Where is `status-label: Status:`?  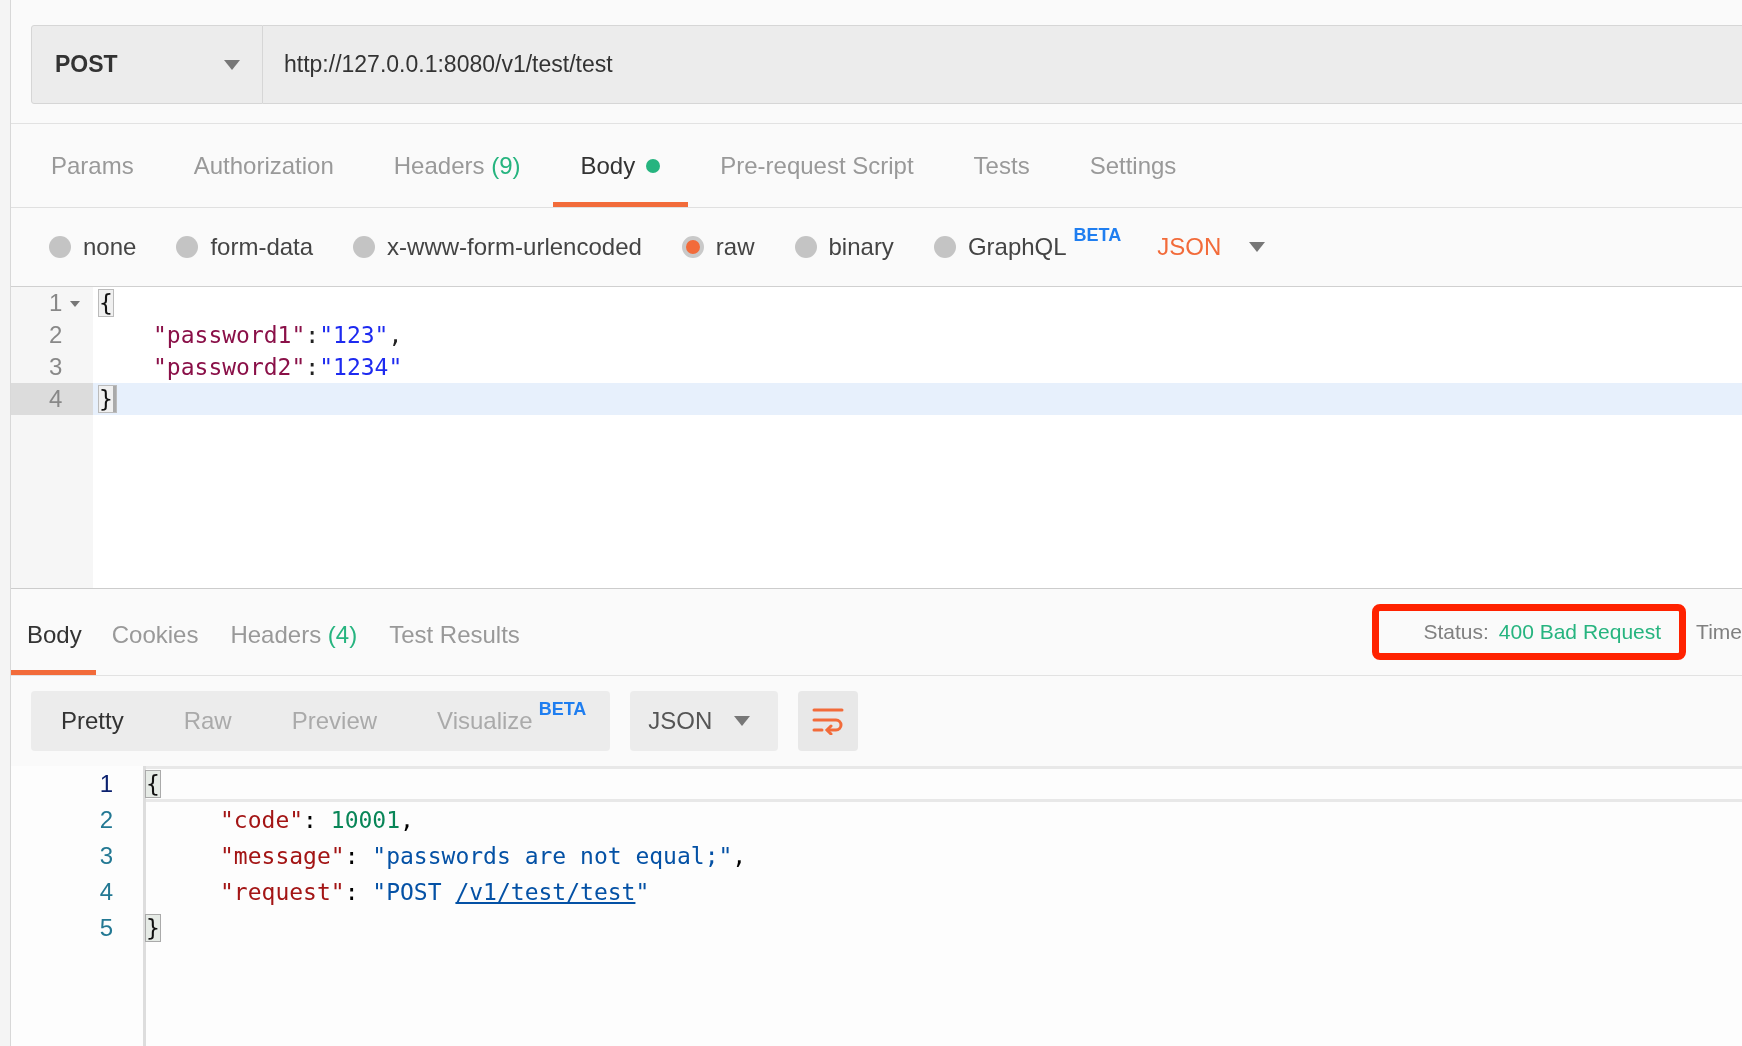
status-label: Status: is located at coordinates (1456, 632).